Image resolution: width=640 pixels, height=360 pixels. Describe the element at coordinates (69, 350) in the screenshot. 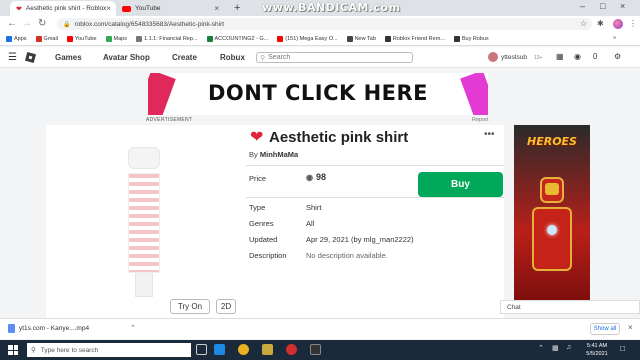

I see `taskbar-search-placeholder: Type here to search` at that location.